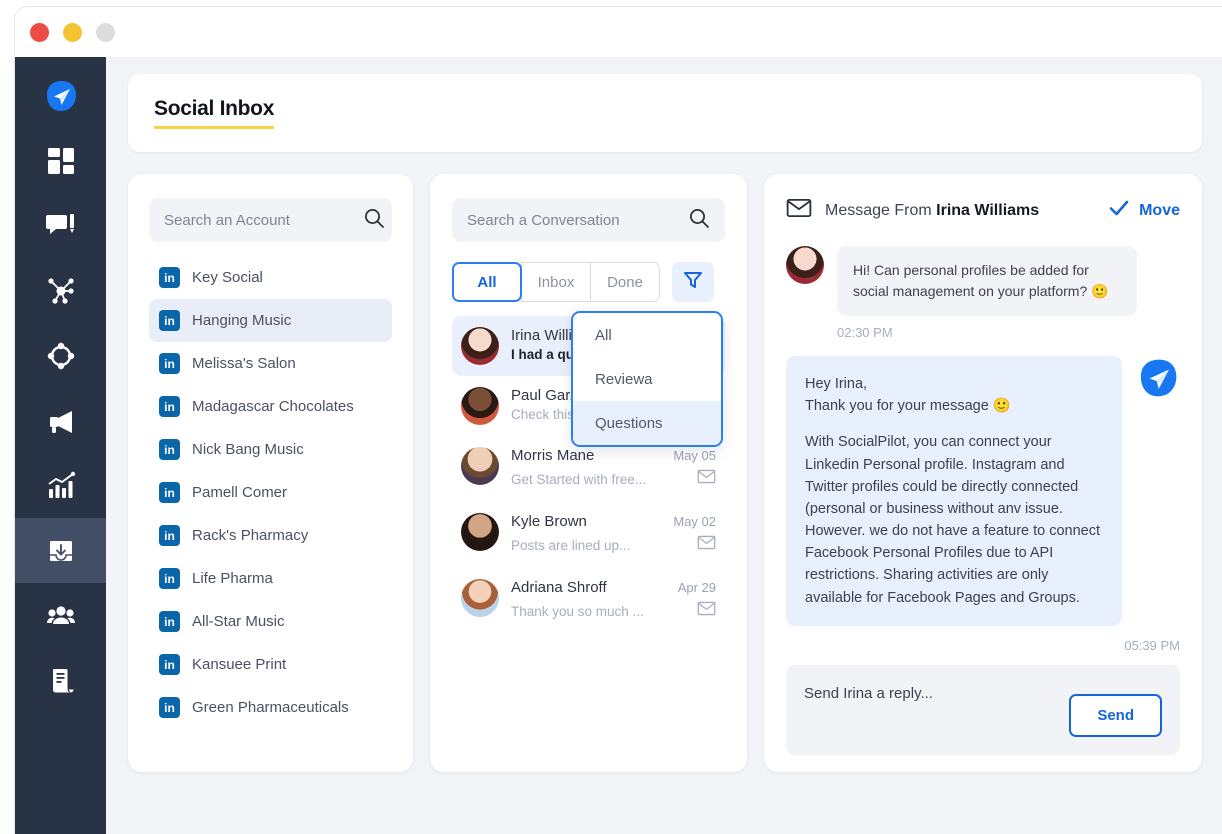 The height and width of the screenshot is (834, 1222). I want to click on filter-button, so click(693, 282).